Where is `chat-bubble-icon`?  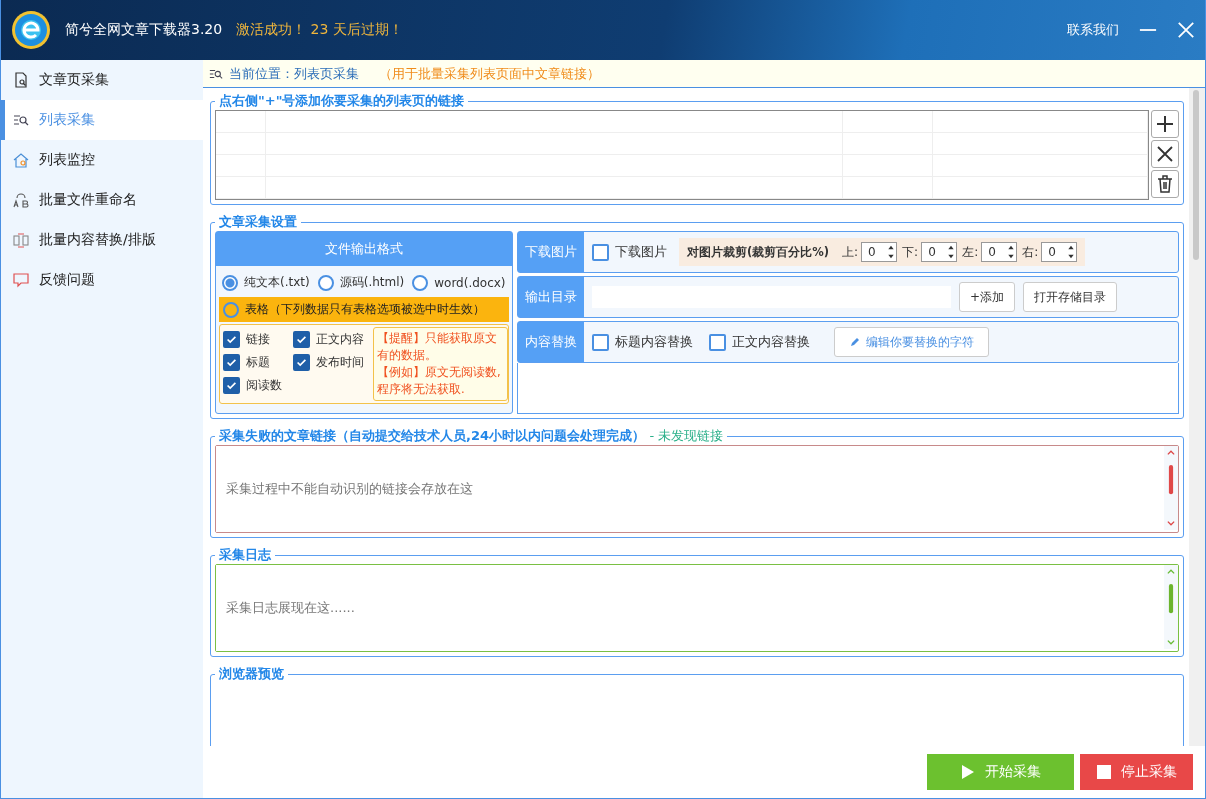
chat-bubble-icon is located at coordinates (21, 280).